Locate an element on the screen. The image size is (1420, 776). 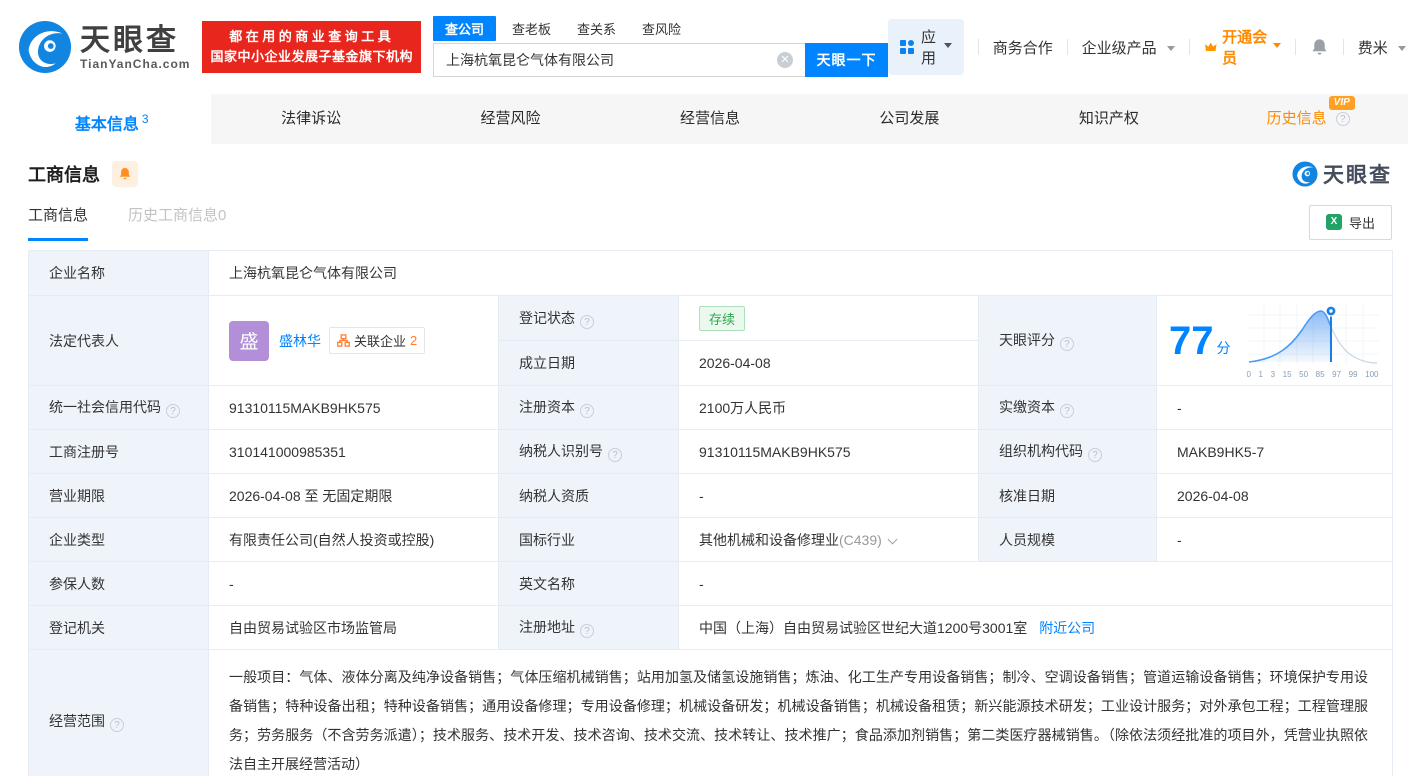
bell-icon is located at coordinates (125, 174).